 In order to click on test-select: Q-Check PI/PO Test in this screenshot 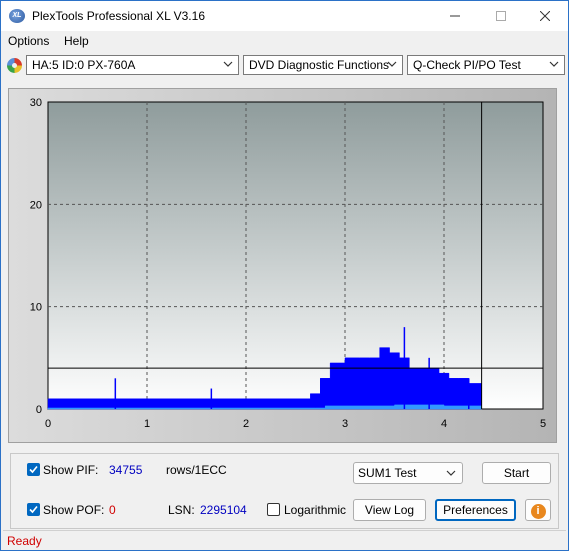, I will do `click(486, 65)`.